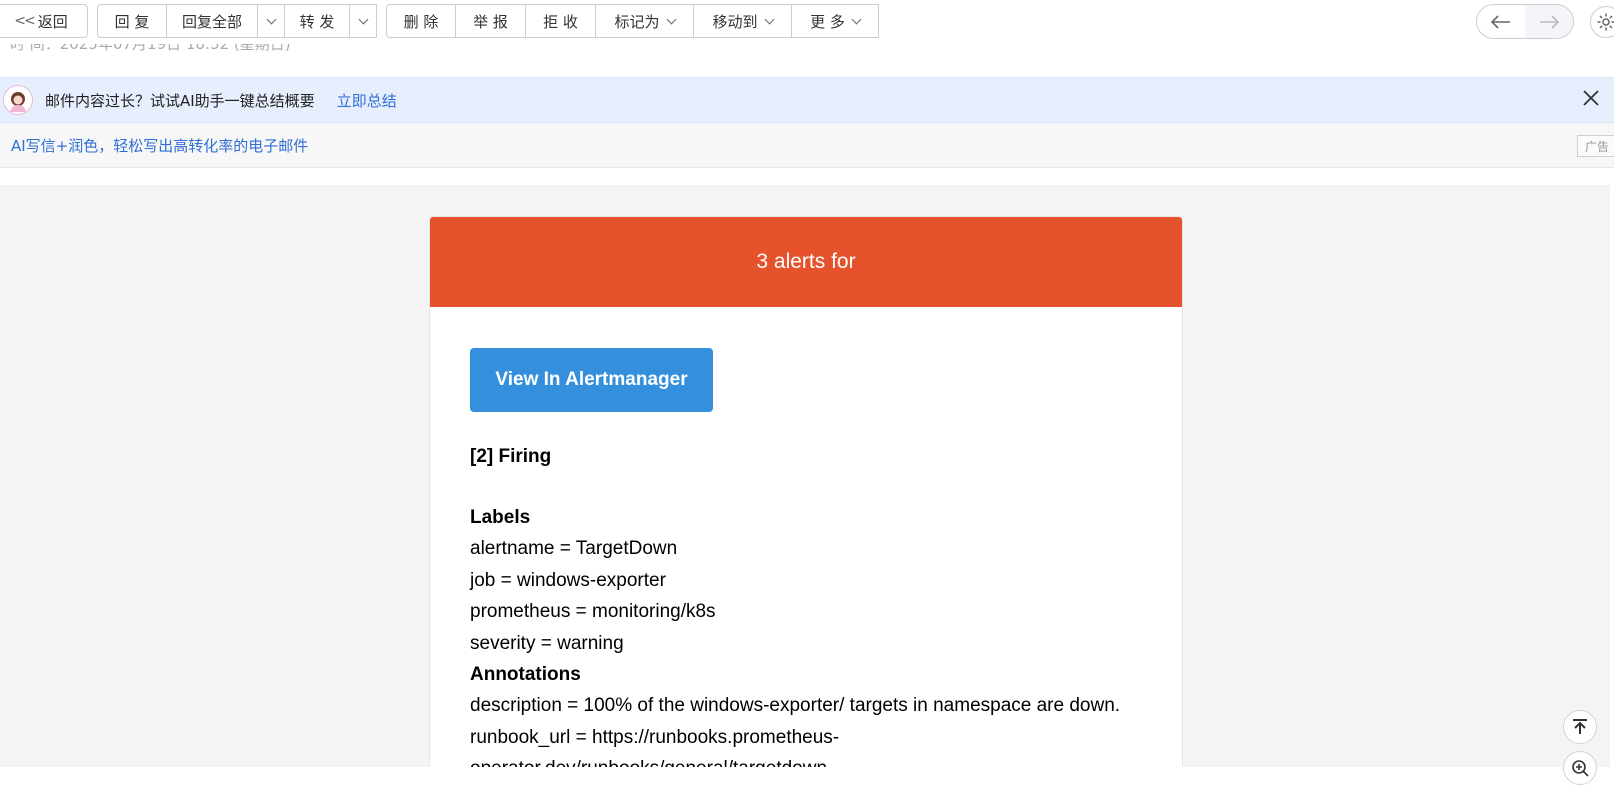 The image size is (1614, 785). What do you see at coordinates (525, 674) in the screenshot?
I see `annotations-title: Annotations` at bounding box center [525, 674].